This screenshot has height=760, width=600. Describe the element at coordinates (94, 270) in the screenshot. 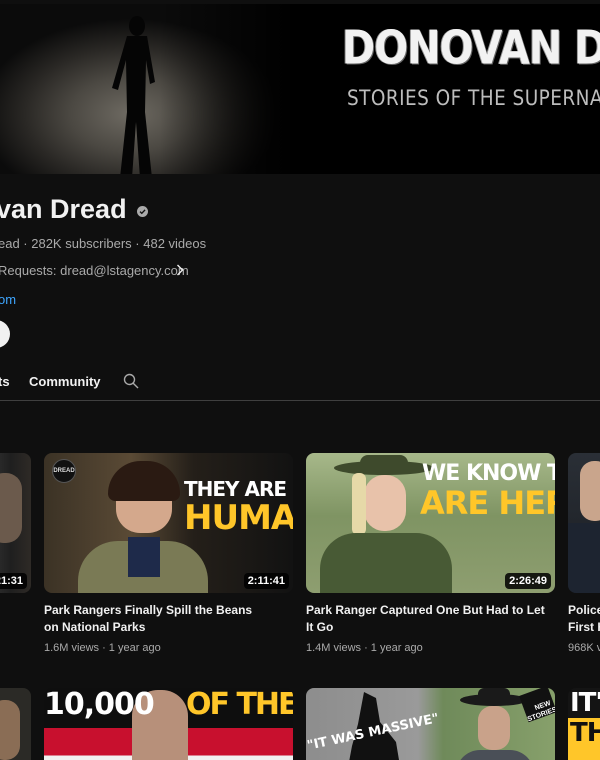

I see `channel-requests: Requests: dread@lstagency.com` at that location.